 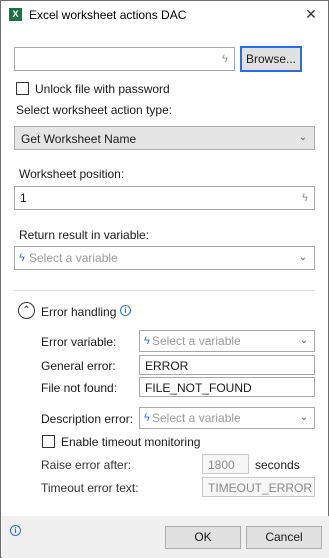 I want to click on info-icon: i, so click(x=125, y=310).